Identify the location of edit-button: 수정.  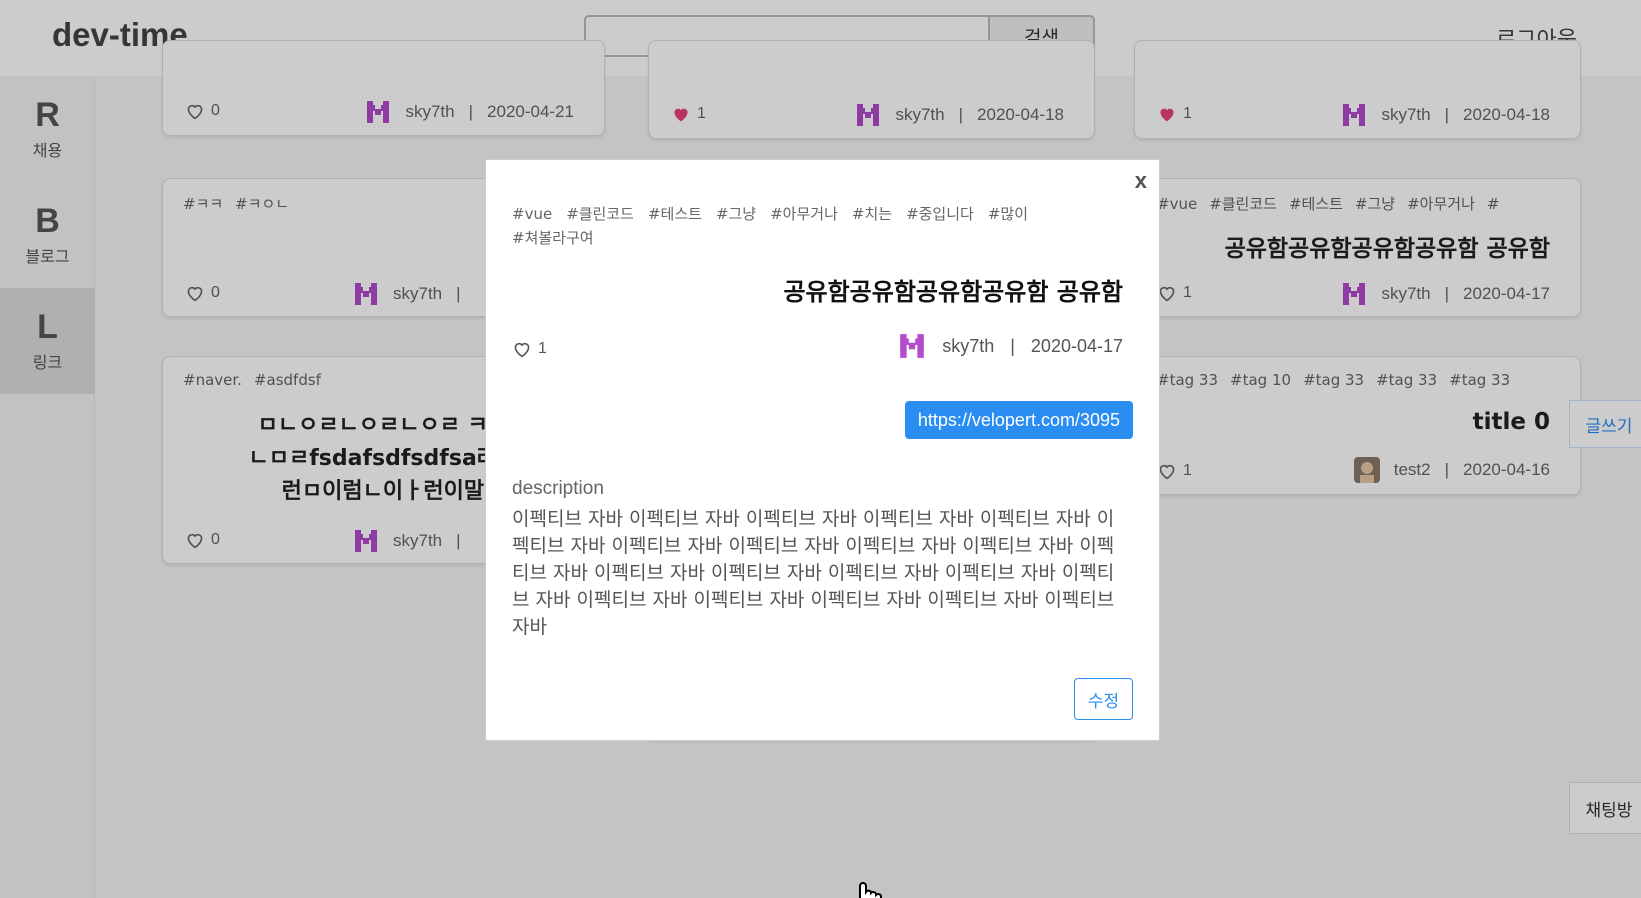
(1103, 699).